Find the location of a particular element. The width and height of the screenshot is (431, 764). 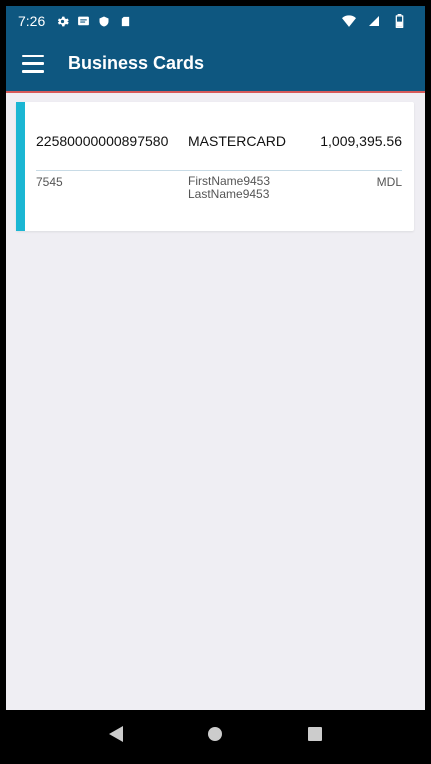

card-holder: FirstName9453 LastName9453 is located at coordinates (229, 188).